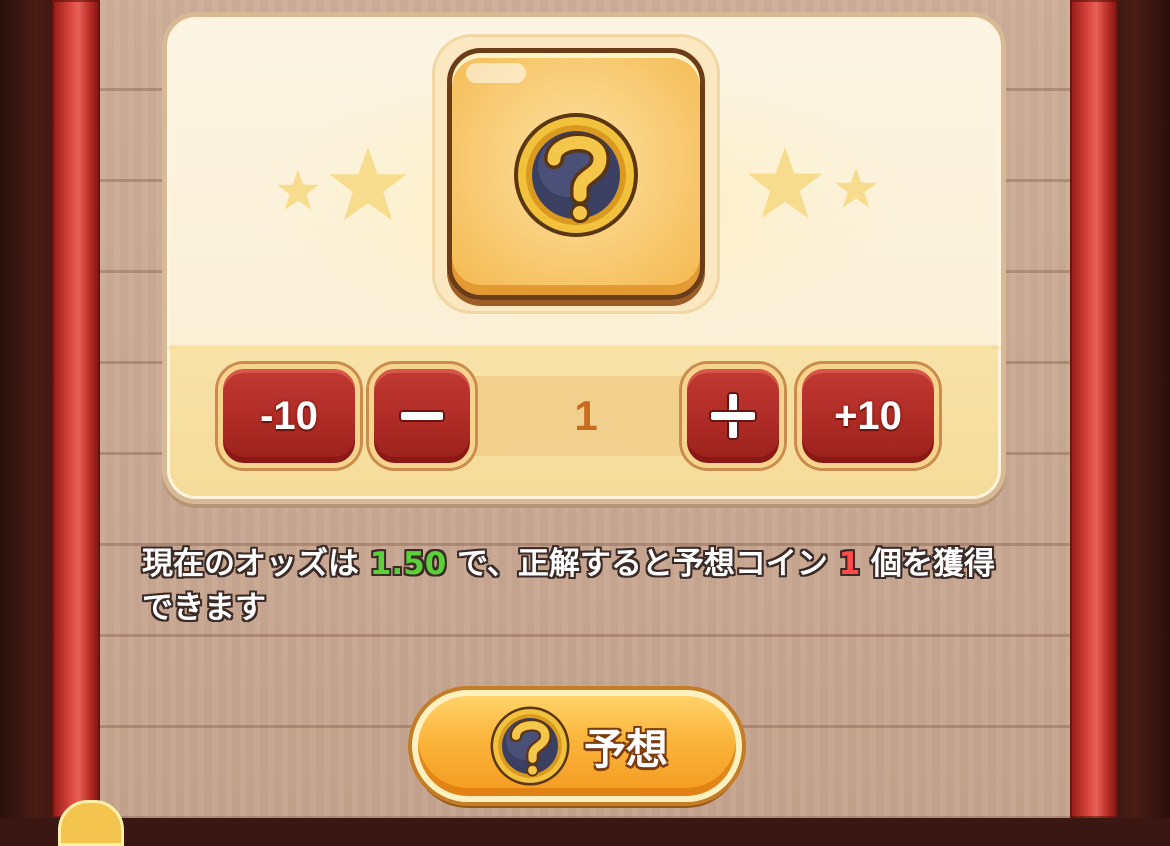 The height and width of the screenshot is (846, 1170). What do you see at coordinates (642, 564) in the screenshot?
I see `description-text: で、正解すると予想コイン` at bounding box center [642, 564].